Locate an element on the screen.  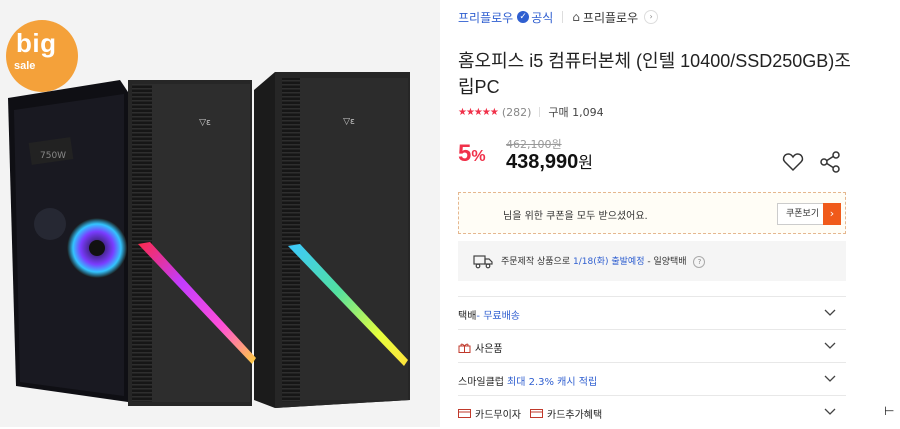
shipping-text: 주문제작 상품으로 1/18(화) 출발예정 - 일양택배 ? is located at coordinates (603, 261).